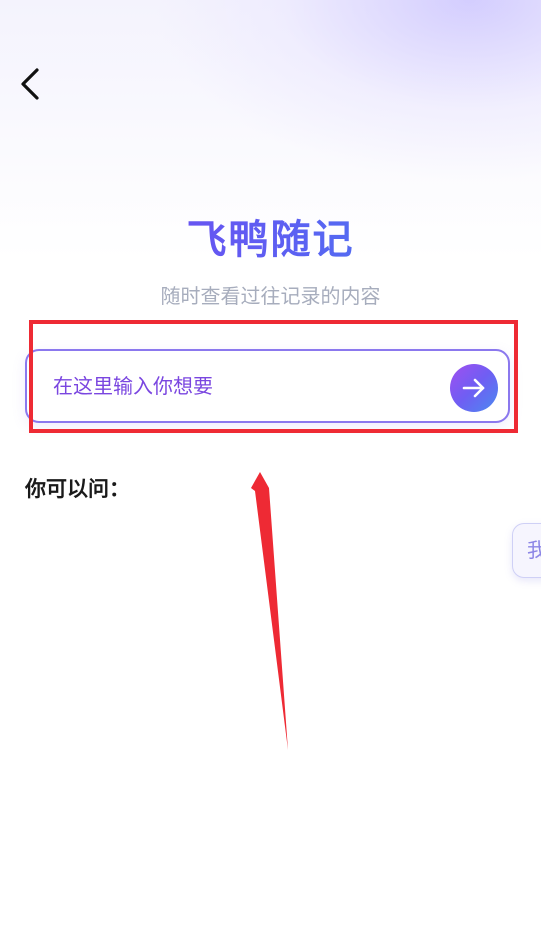 The height and width of the screenshot is (951, 541). I want to click on search-box, so click(267, 386).